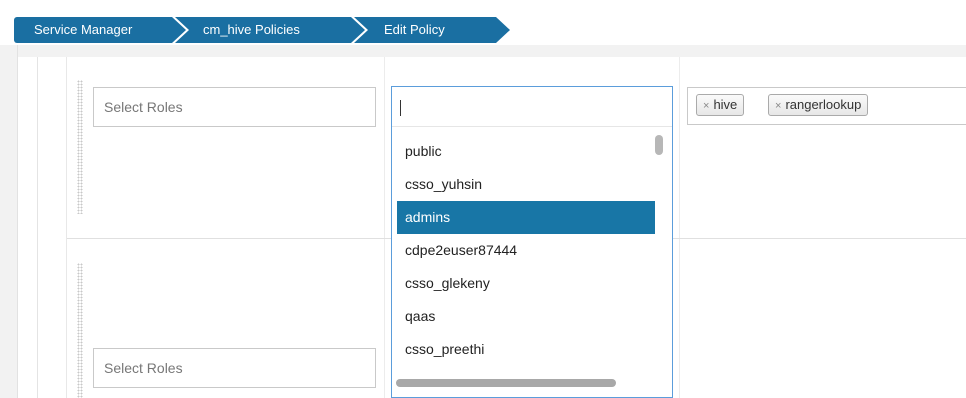  I want to click on tag-label: hive, so click(725, 104).